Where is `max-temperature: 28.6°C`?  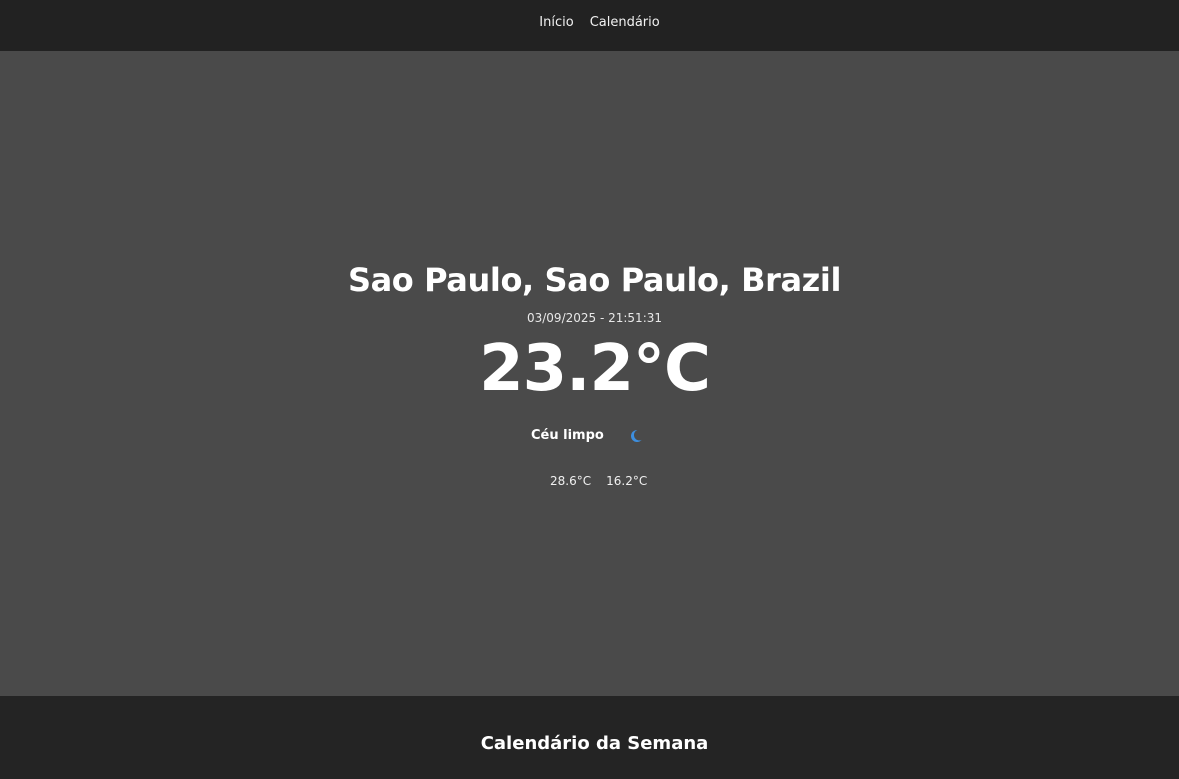
max-temperature: 28.6°C is located at coordinates (571, 481).